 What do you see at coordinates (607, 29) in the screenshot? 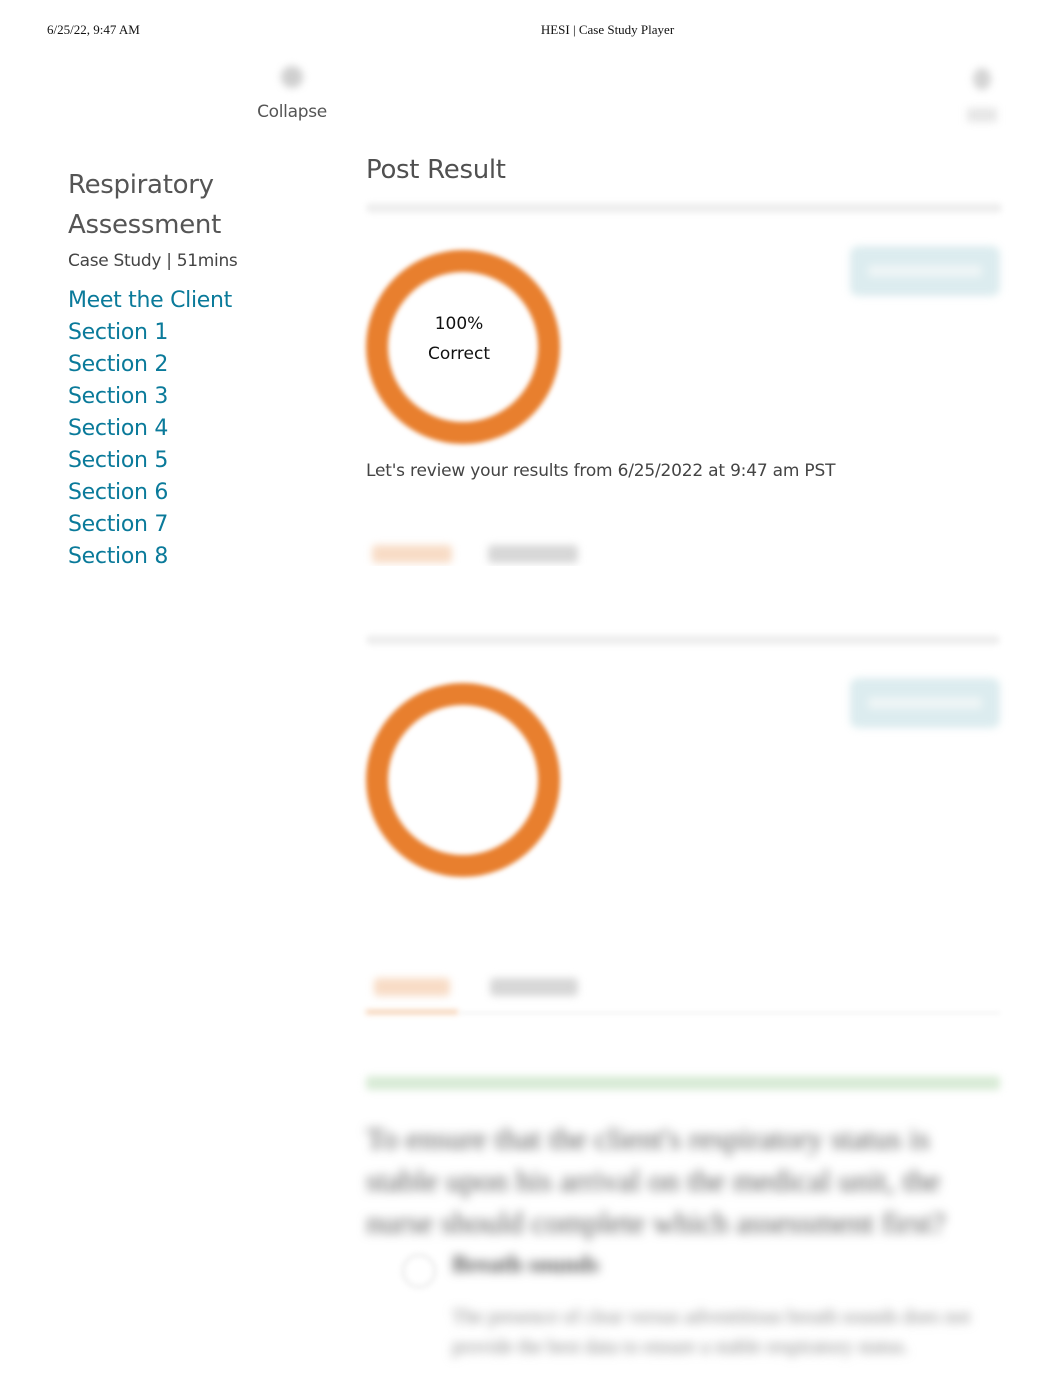
I see `print-page-title: HESI | Case Study Player` at bounding box center [607, 29].